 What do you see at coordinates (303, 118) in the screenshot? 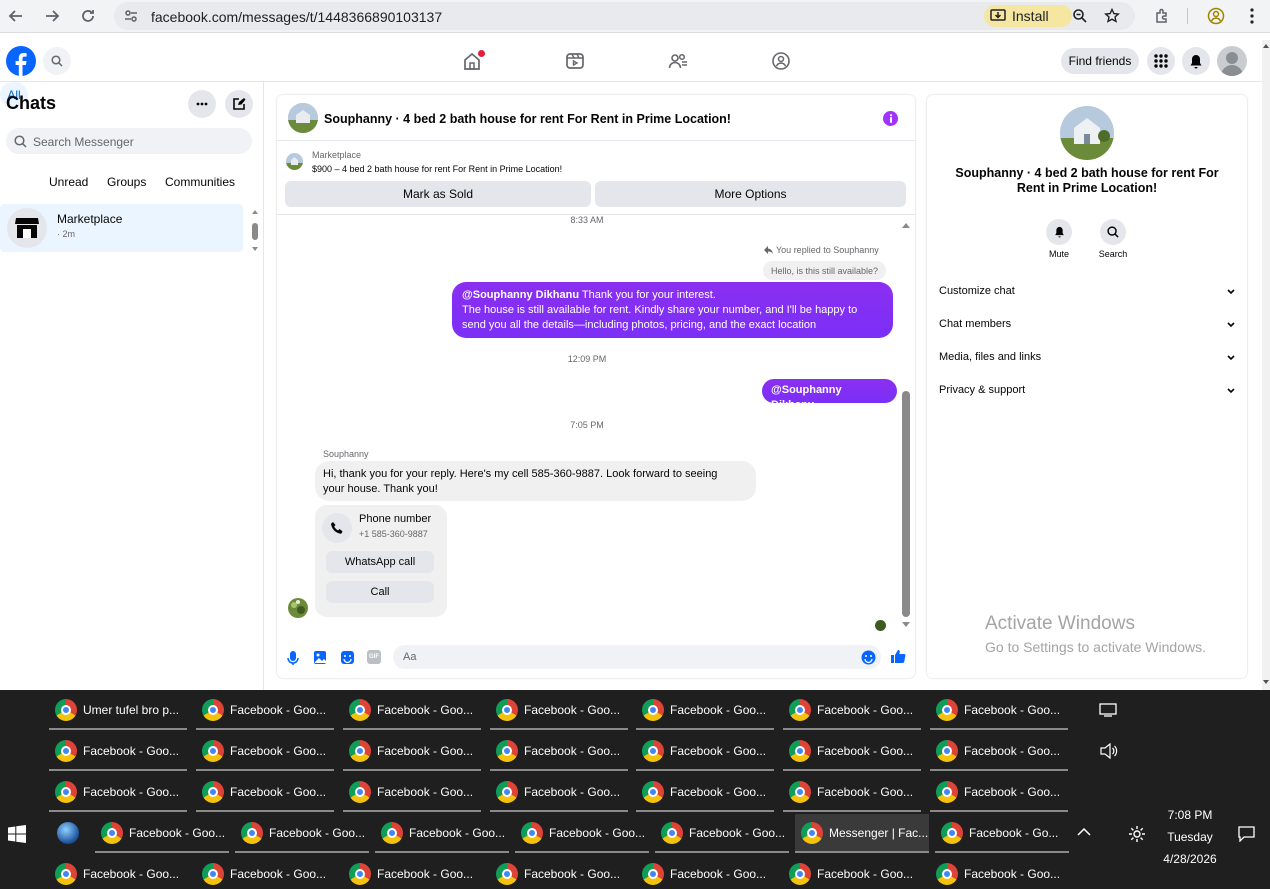
I see `listing-avatar` at bounding box center [303, 118].